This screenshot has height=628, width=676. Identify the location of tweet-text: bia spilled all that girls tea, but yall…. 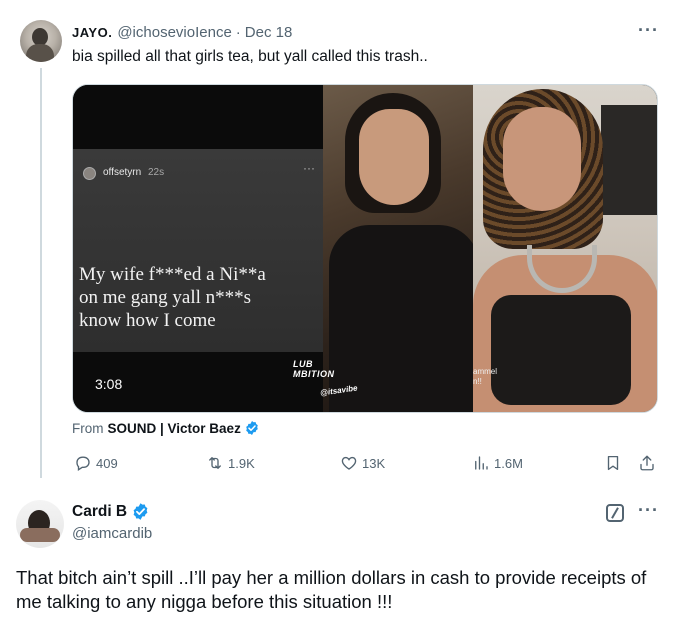
(250, 56).